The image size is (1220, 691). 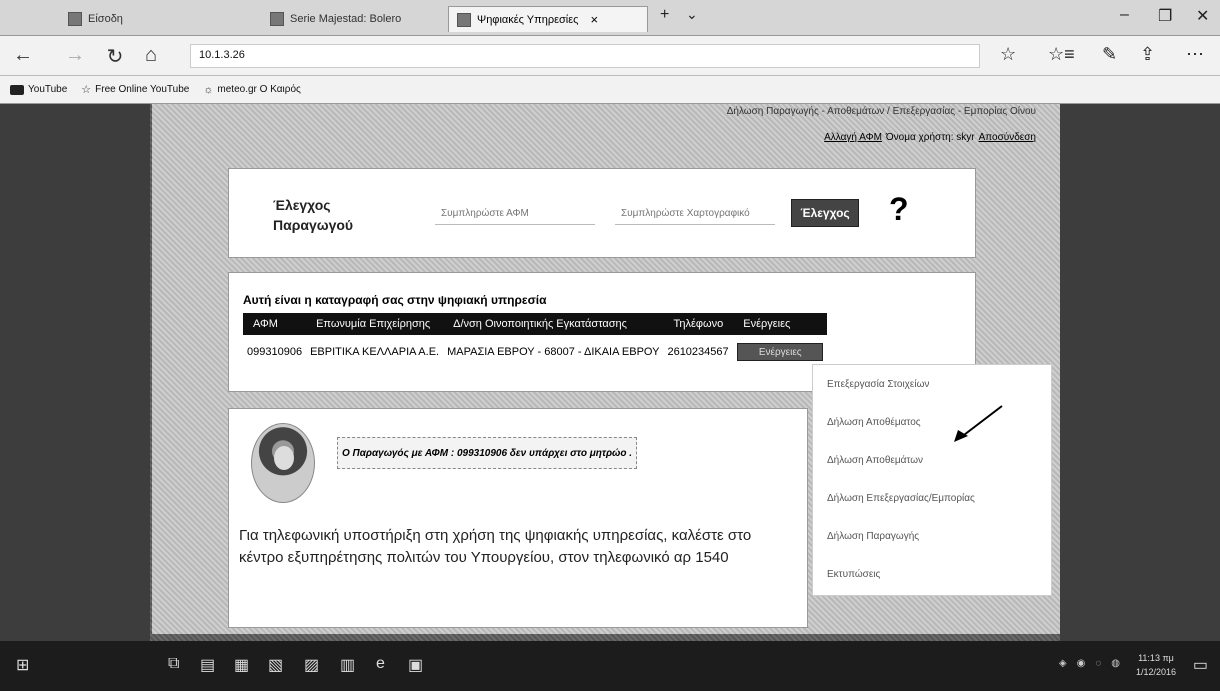 I want to click on maximize-button: ❐, so click(x=1165, y=16).